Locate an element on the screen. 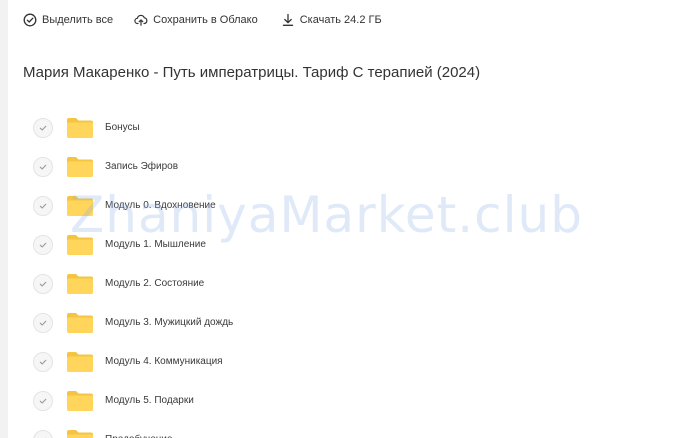 The image size is (700, 438). save-to-cloud-button: Сохранить в Облако is located at coordinates (196, 20).